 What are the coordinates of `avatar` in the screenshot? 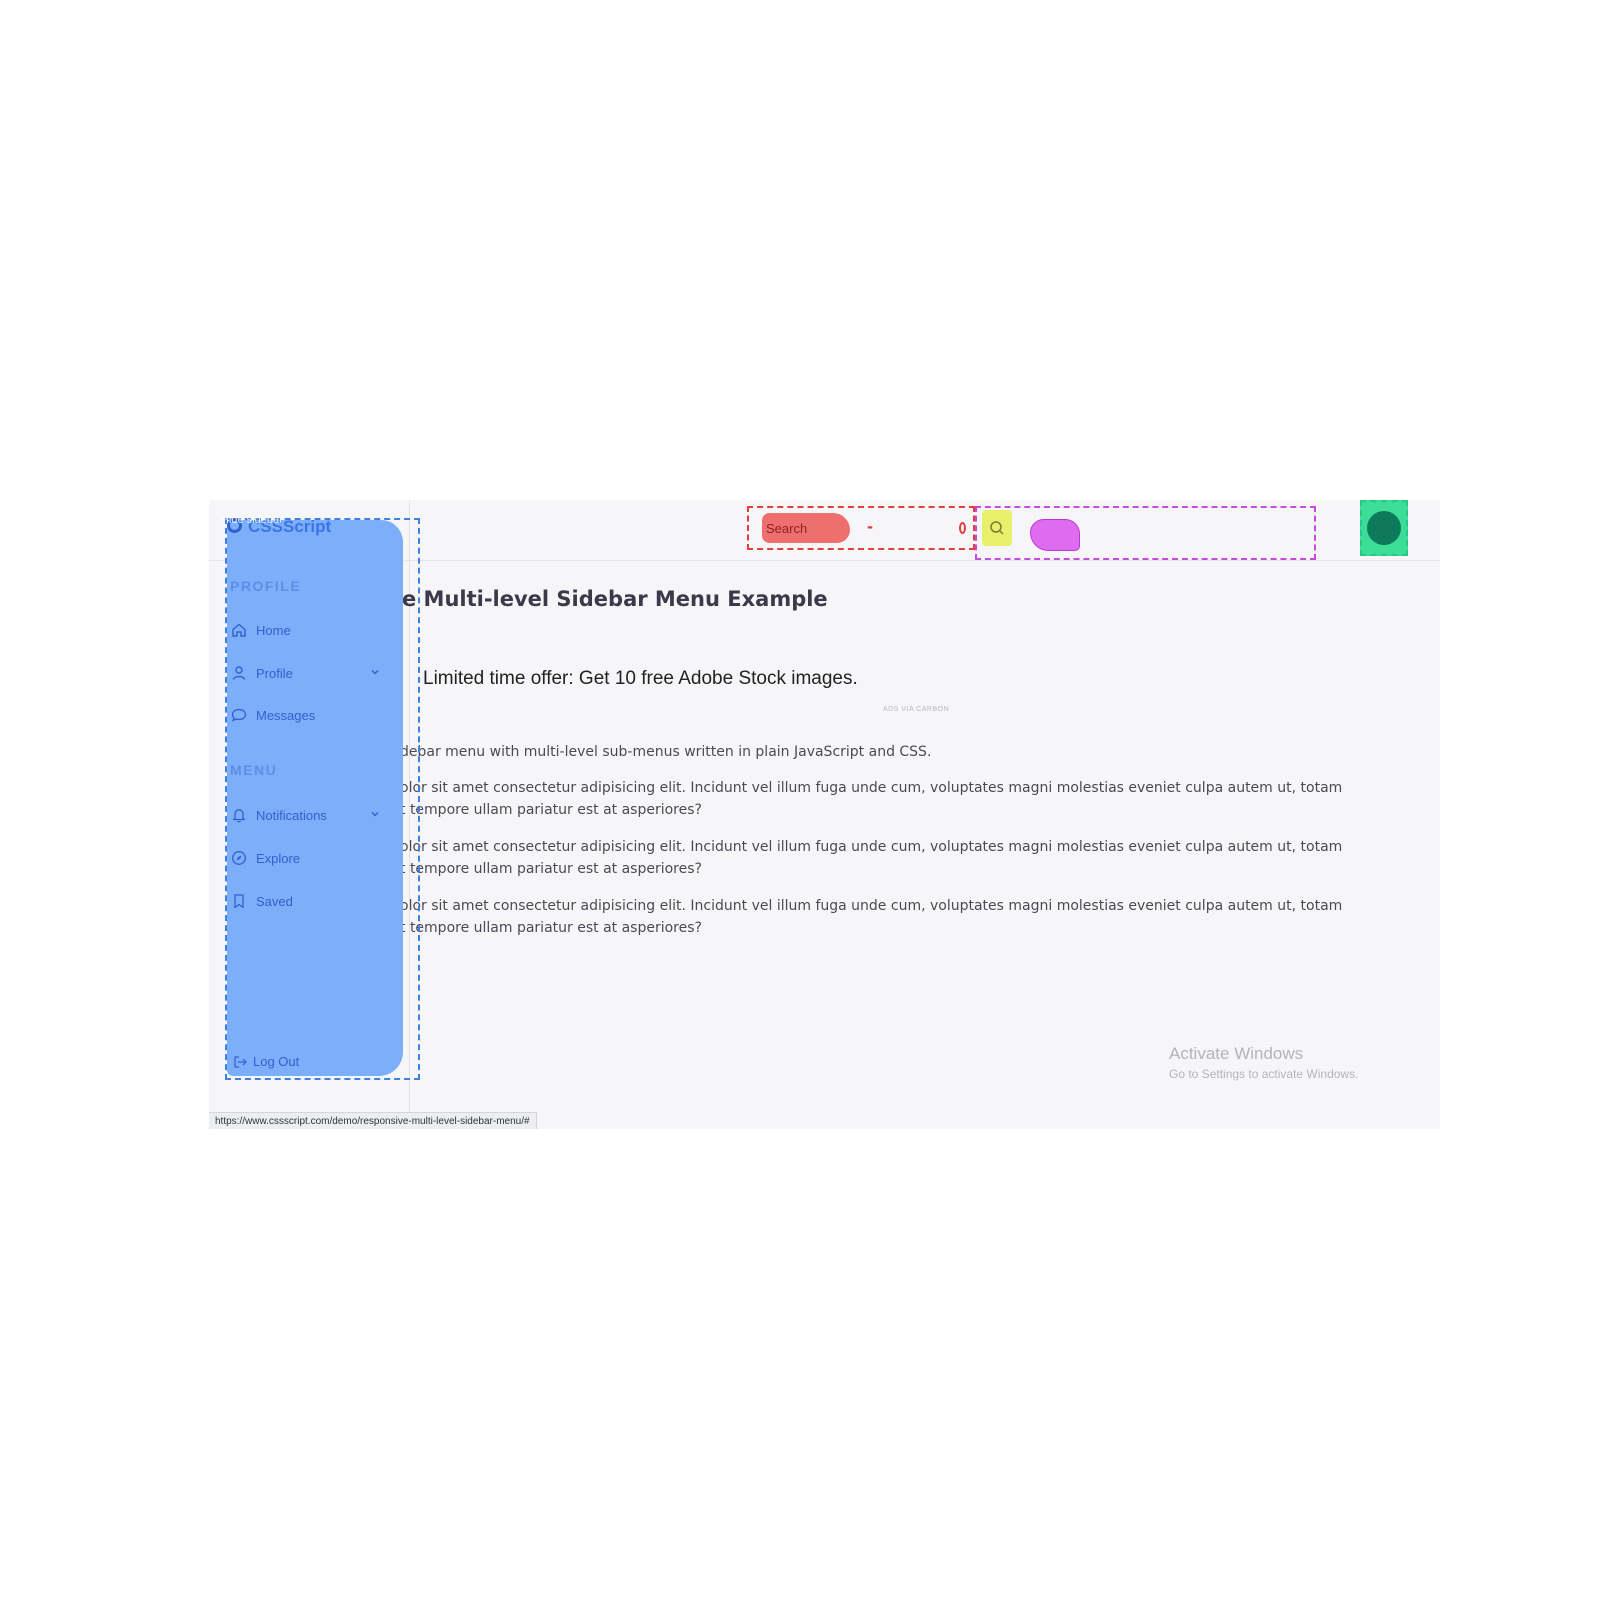 It's located at (1384, 528).